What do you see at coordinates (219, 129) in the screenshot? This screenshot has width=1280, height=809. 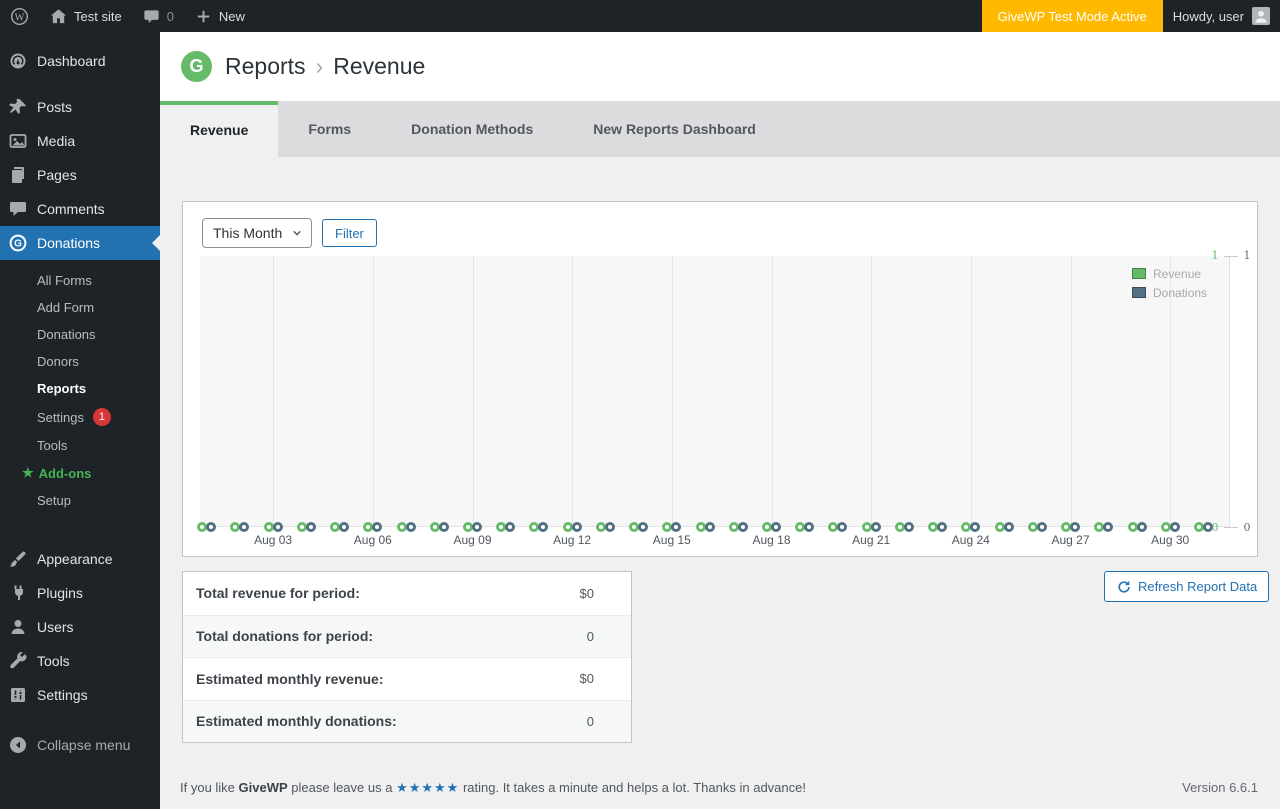 I see `tab-revenue: Revenue` at bounding box center [219, 129].